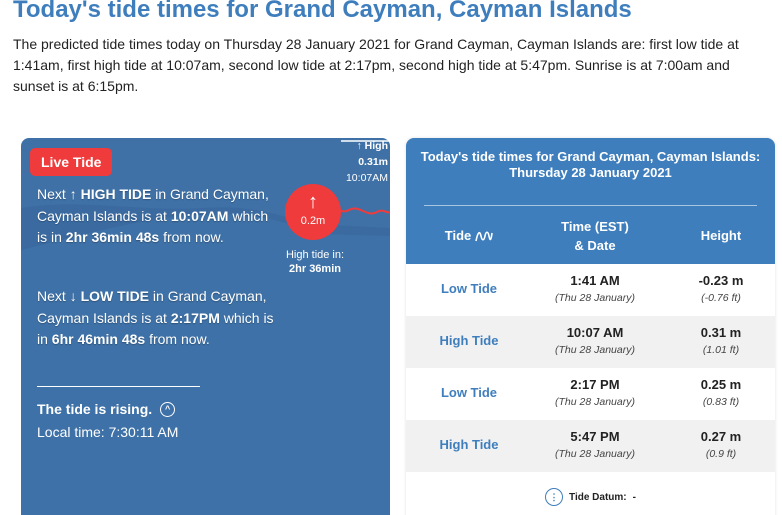 This screenshot has height=515, width=782. I want to click on tide-time: 5:47 PM, so click(595, 436).